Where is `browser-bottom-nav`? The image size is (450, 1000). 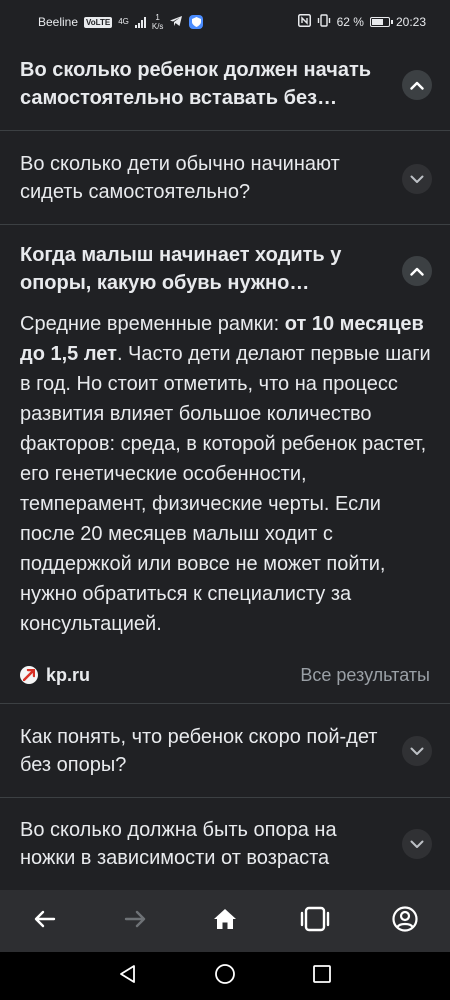
browser-bottom-nav is located at coordinates (225, 921).